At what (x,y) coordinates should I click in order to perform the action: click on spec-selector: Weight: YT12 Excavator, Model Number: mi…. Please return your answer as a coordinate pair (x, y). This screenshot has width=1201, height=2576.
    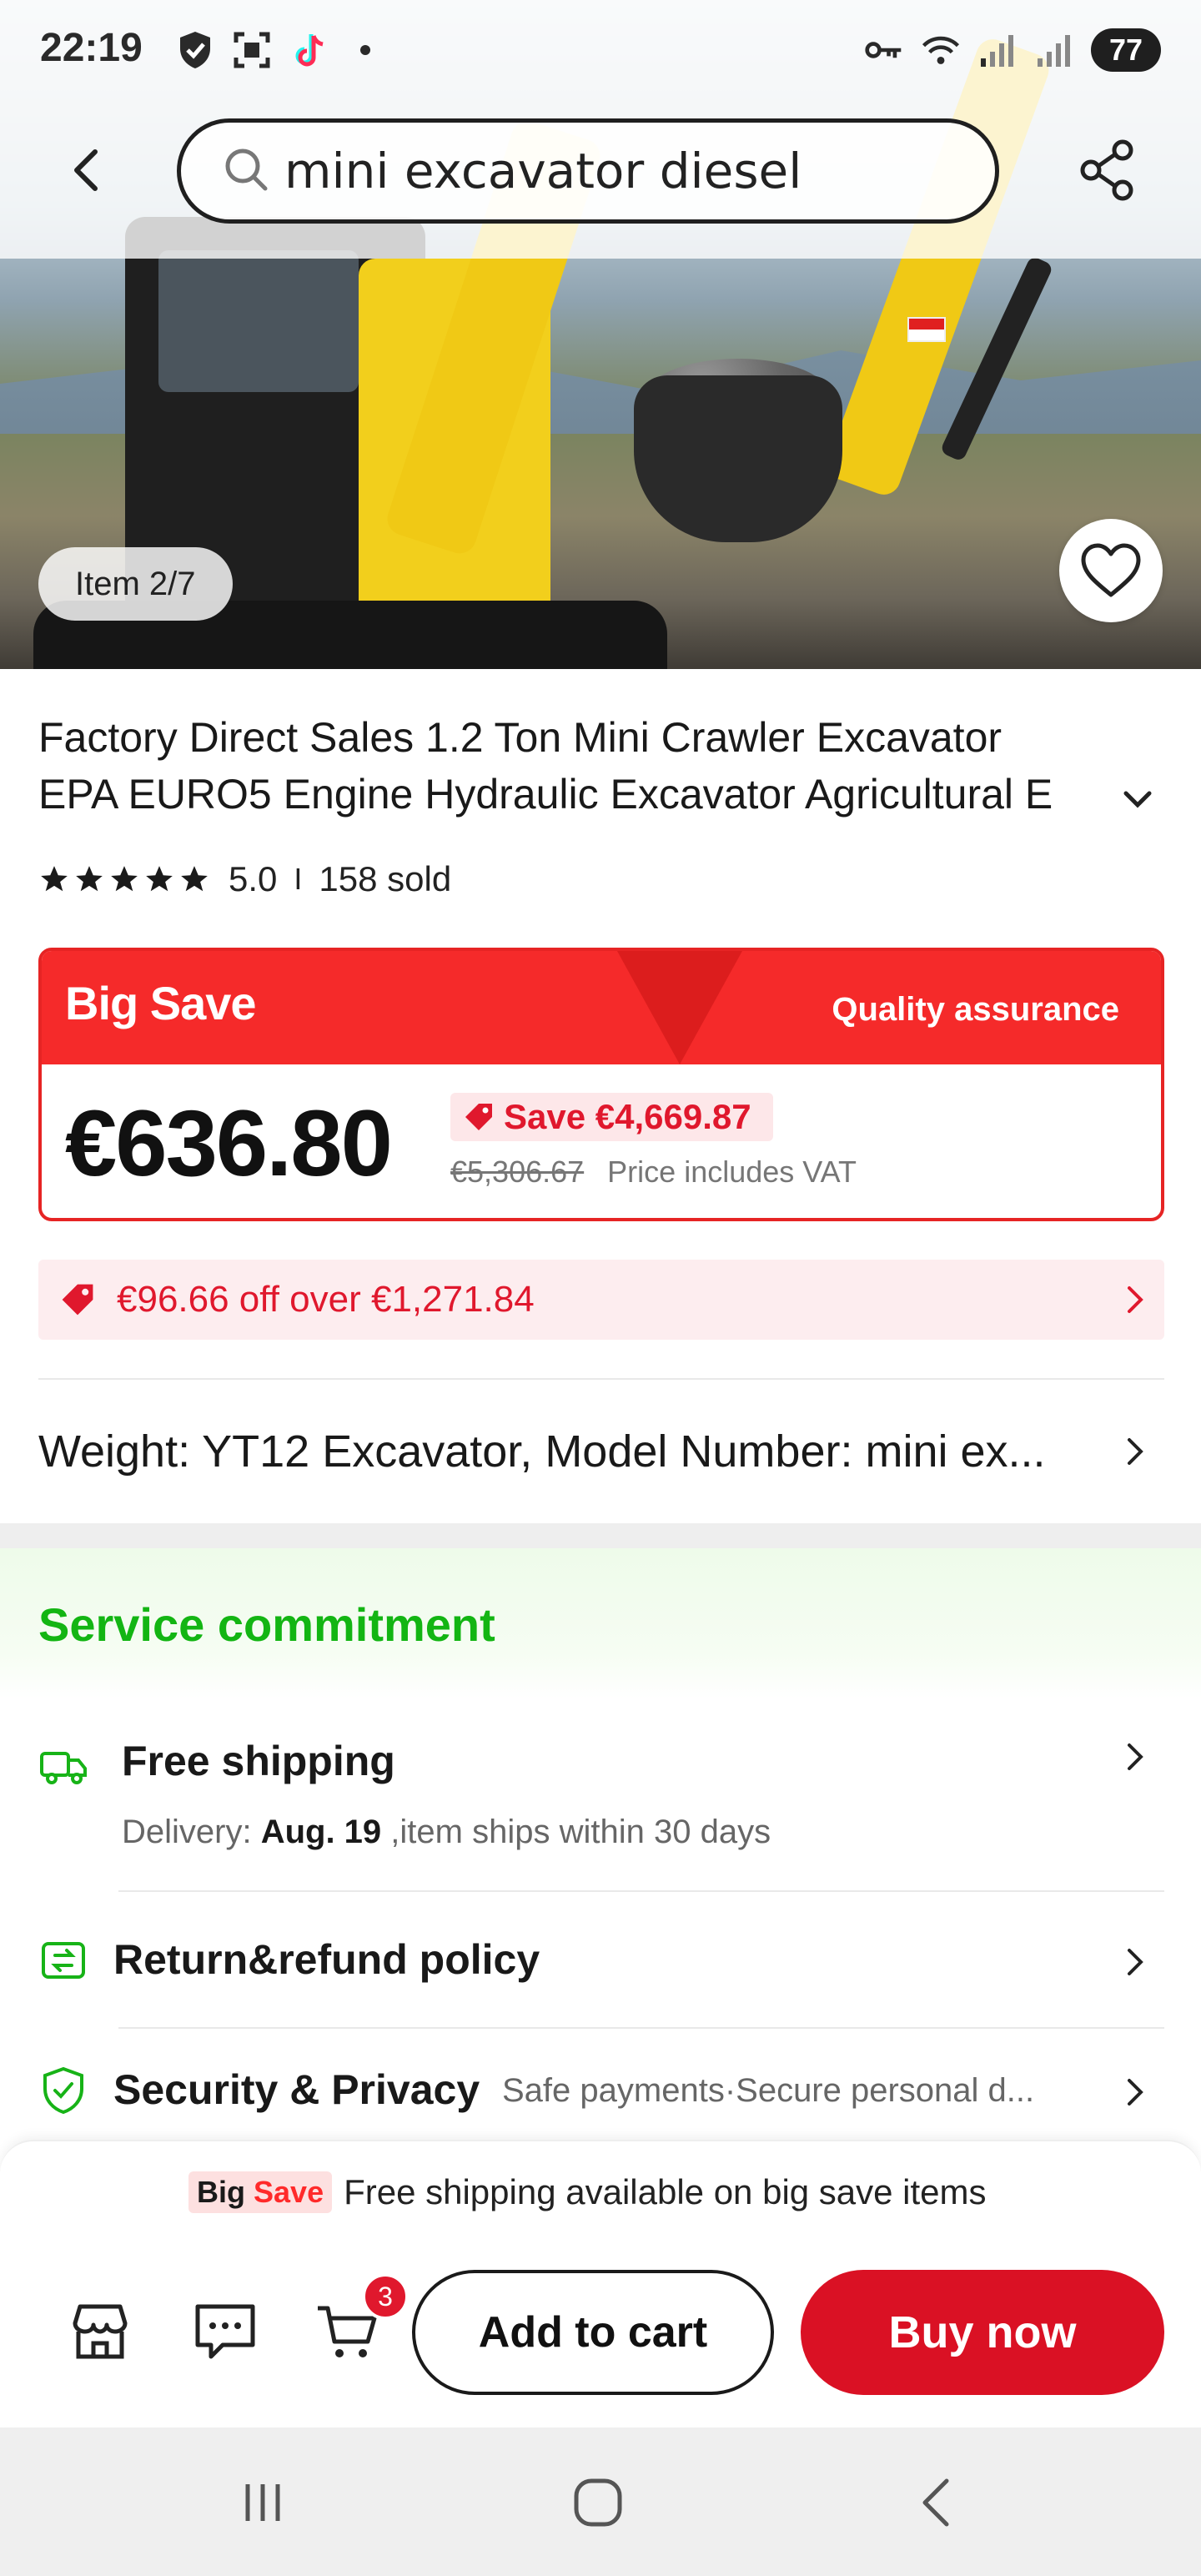
    Looking at the image, I should click on (601, 1451).